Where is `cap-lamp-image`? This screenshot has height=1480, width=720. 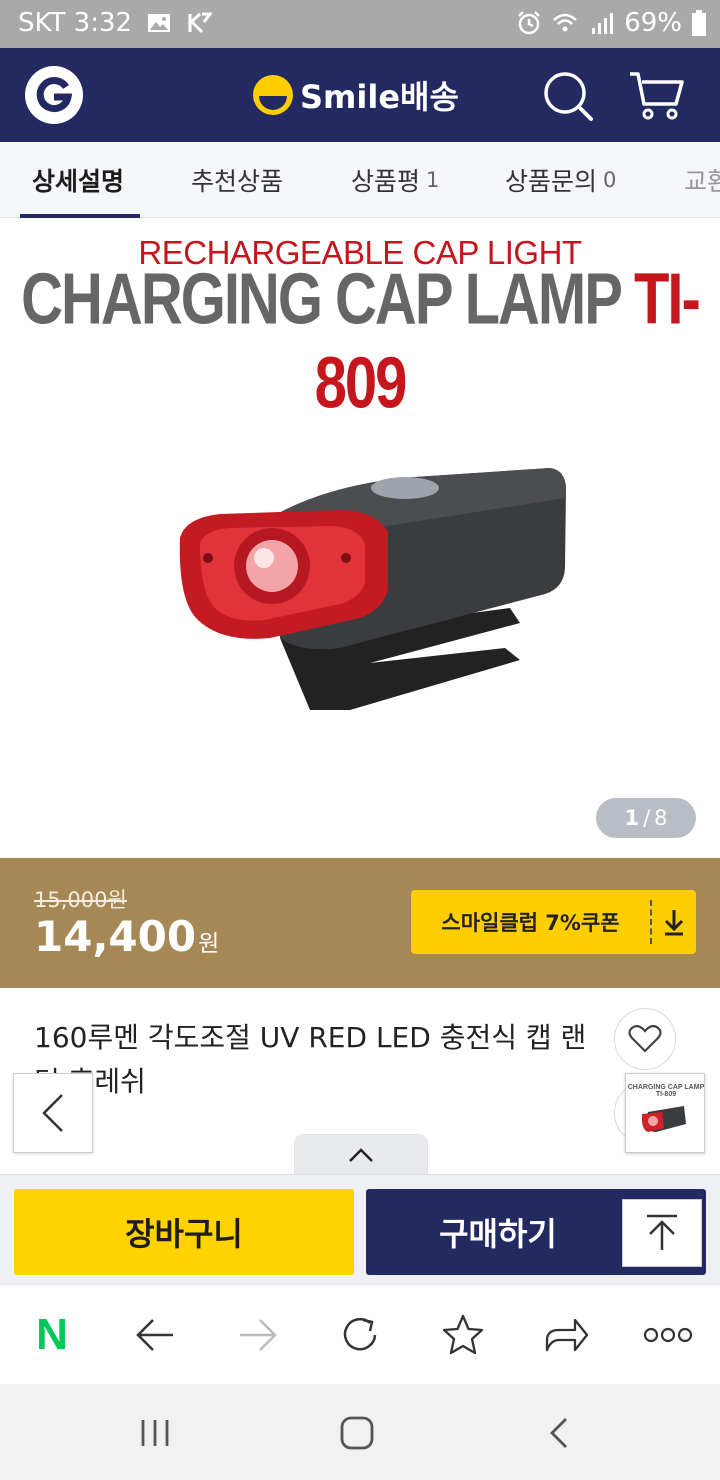 cap-lamp-image is located at coordinates (372, 589).